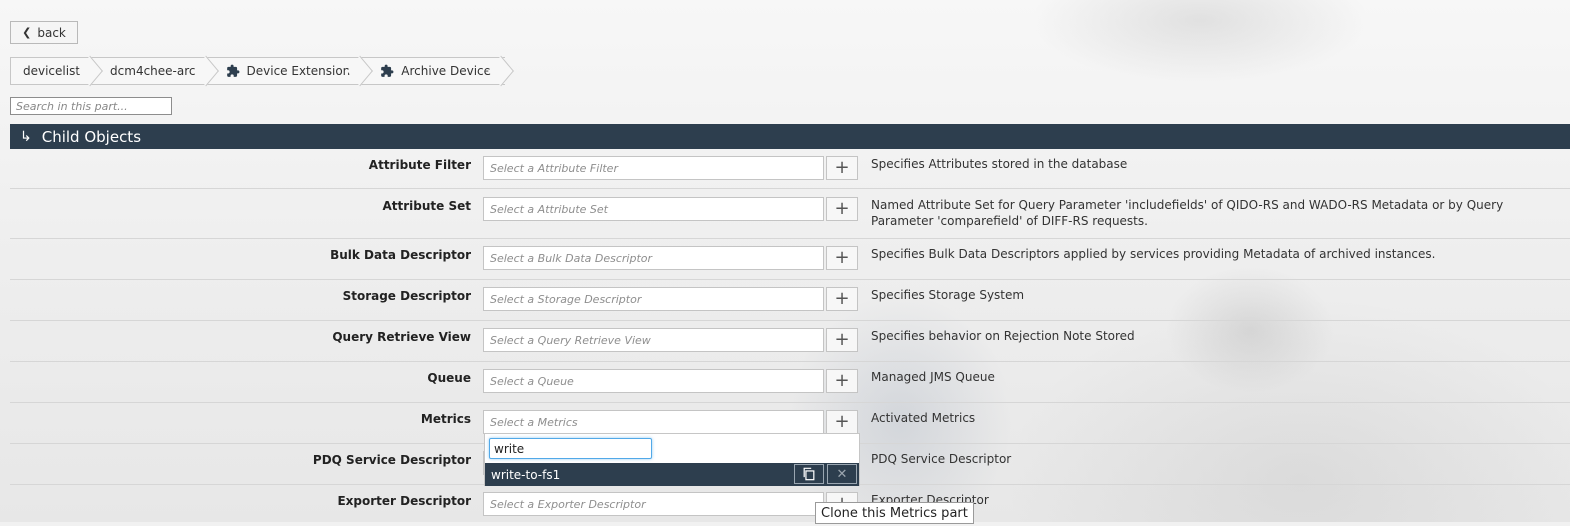  I want to click on option-label: write-to-fs1, so click(526, 474).